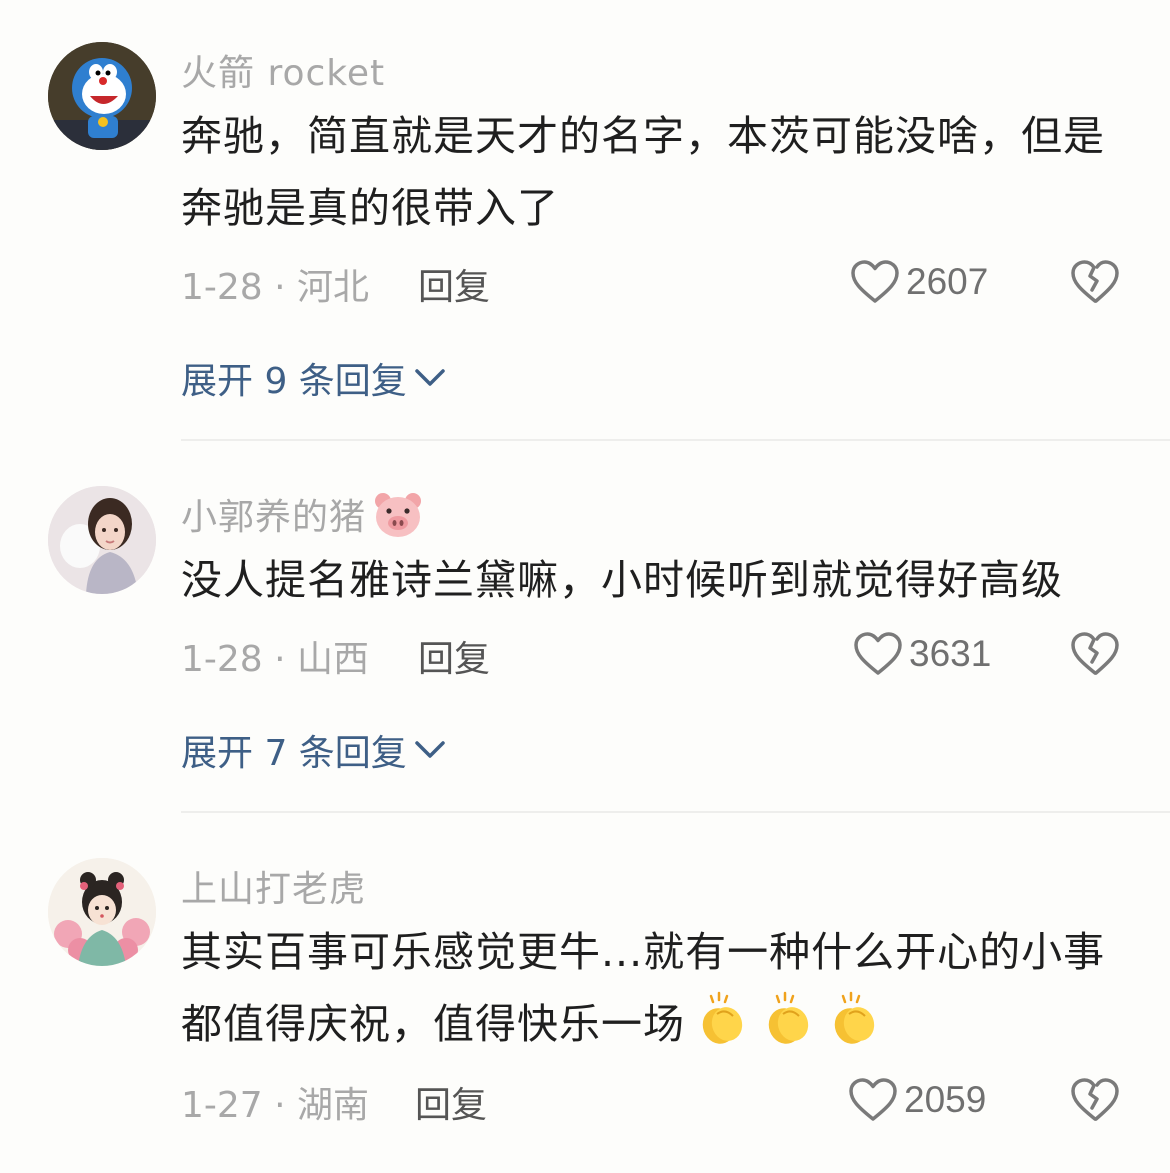 This screenshot has height=1173, width=1170. What do you see at coordinates (643, 988) in the screenshot?
I see `comment-text: 其实百事可乐感觉更牛...就有一种什么开心的小事都值得庆祝，值得快乐一场` at bounding box center [643, 988].